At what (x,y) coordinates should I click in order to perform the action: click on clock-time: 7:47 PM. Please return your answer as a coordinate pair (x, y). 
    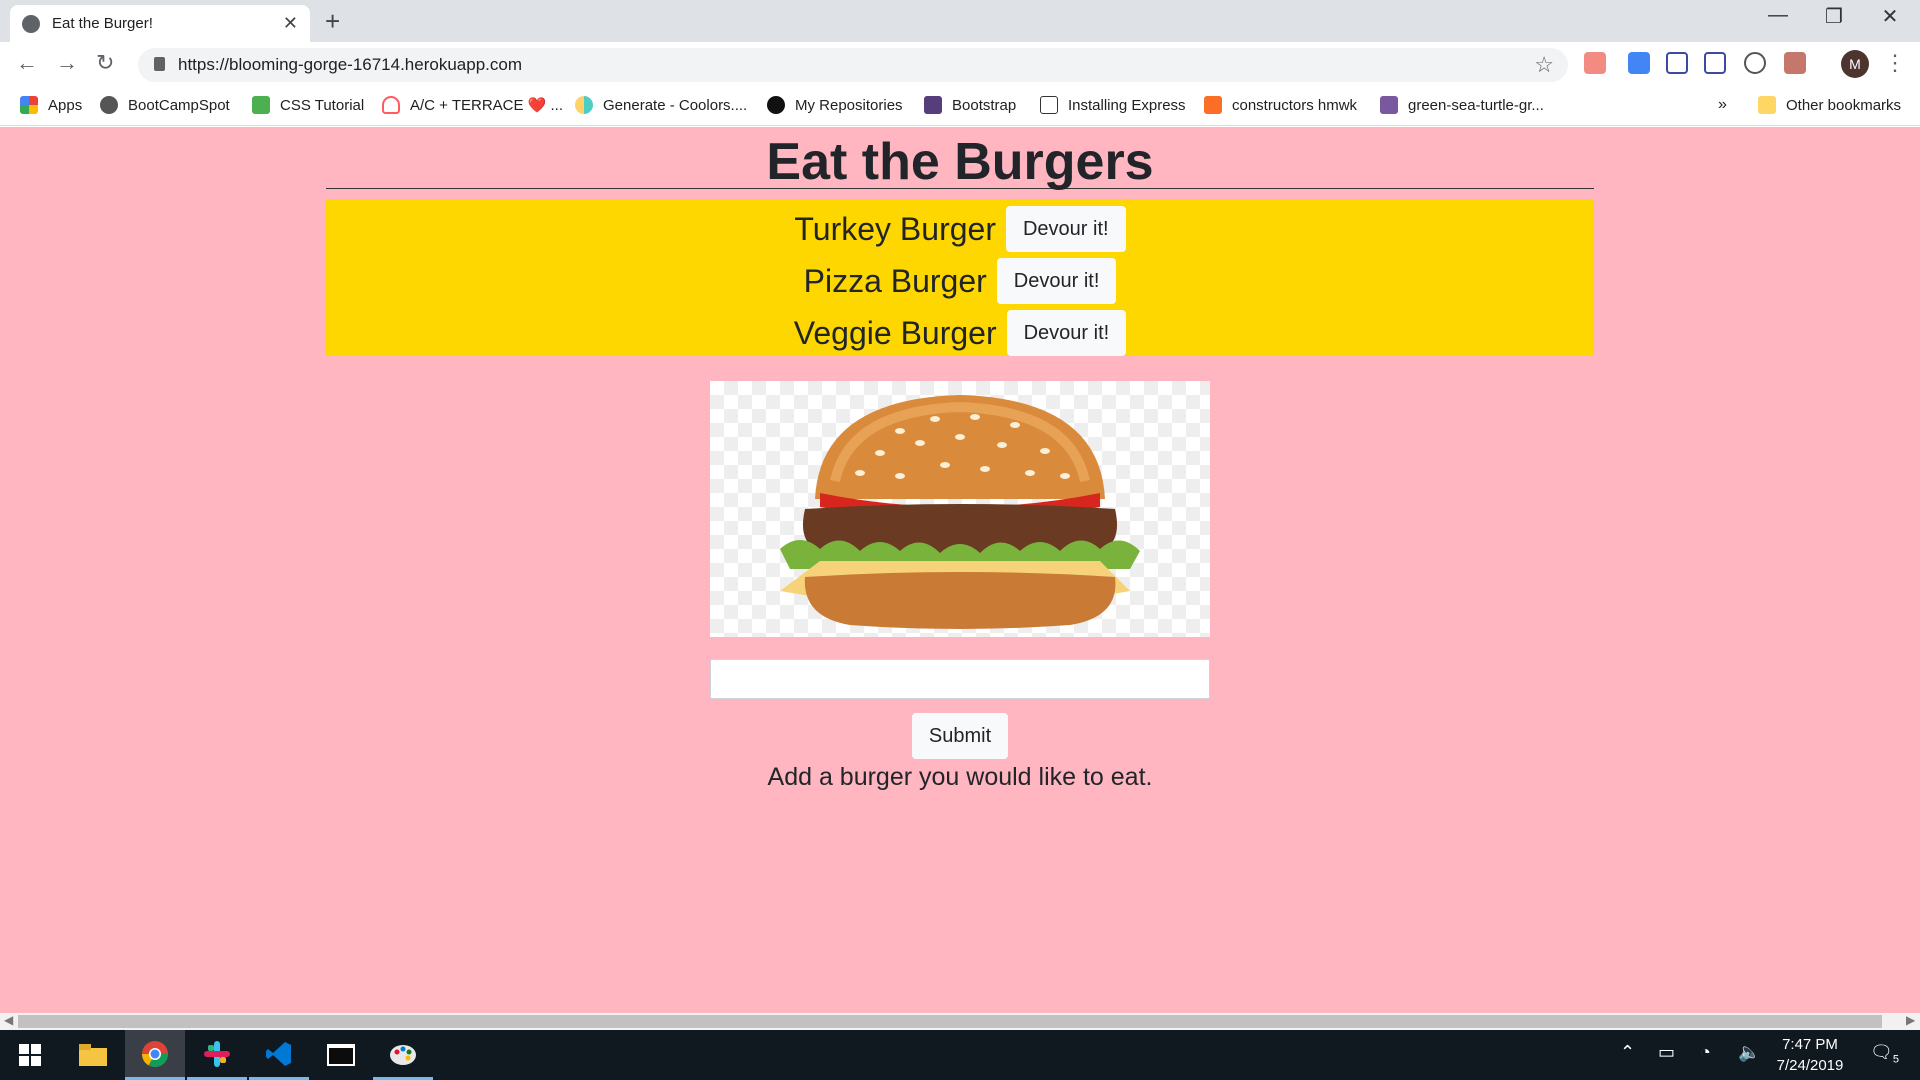
    Looking at the image, I should click on (1810, 1044).